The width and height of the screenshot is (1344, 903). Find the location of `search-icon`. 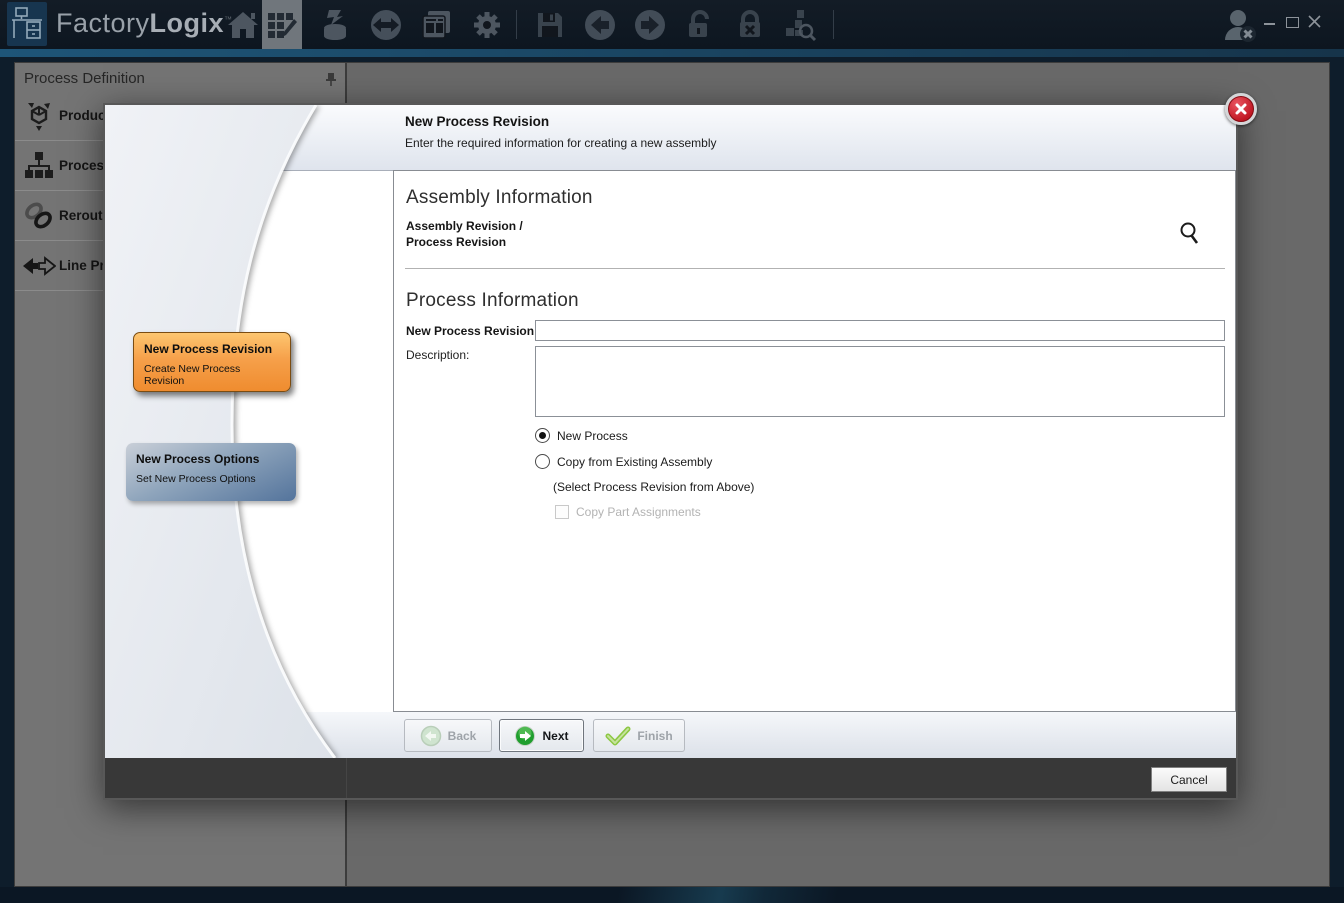

search-icon is located at coordinates (1190, 236).